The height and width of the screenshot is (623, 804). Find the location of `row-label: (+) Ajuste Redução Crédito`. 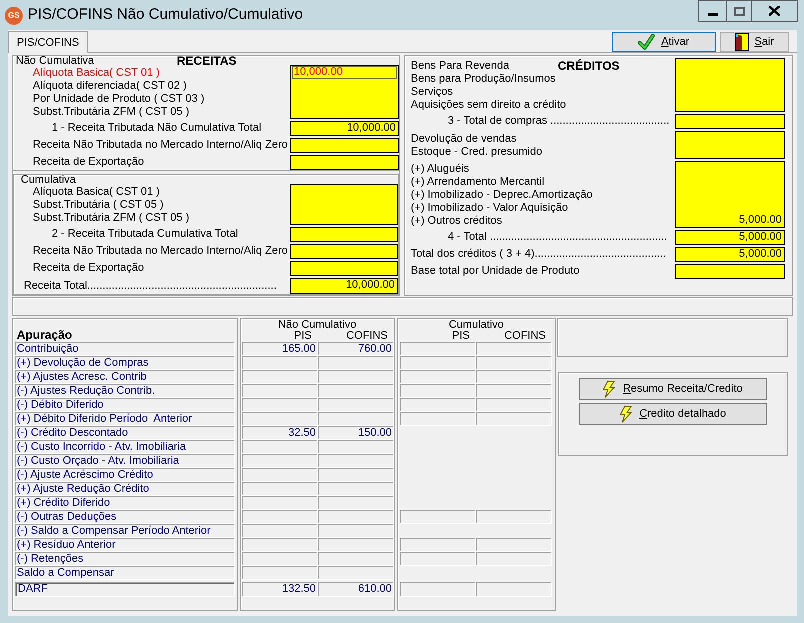

row-label: (+) Ajuste Redução Crédito is located at coordinates (125, 489).